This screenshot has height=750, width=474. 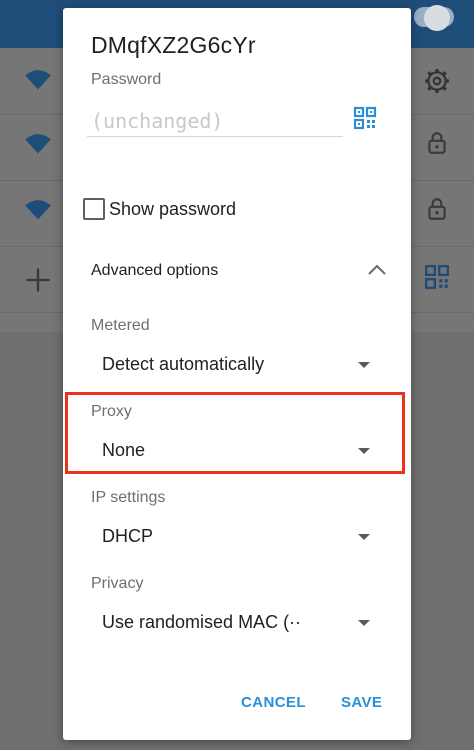 I want to click on metered-select: Detect automatically, so click(x=237, y=364).